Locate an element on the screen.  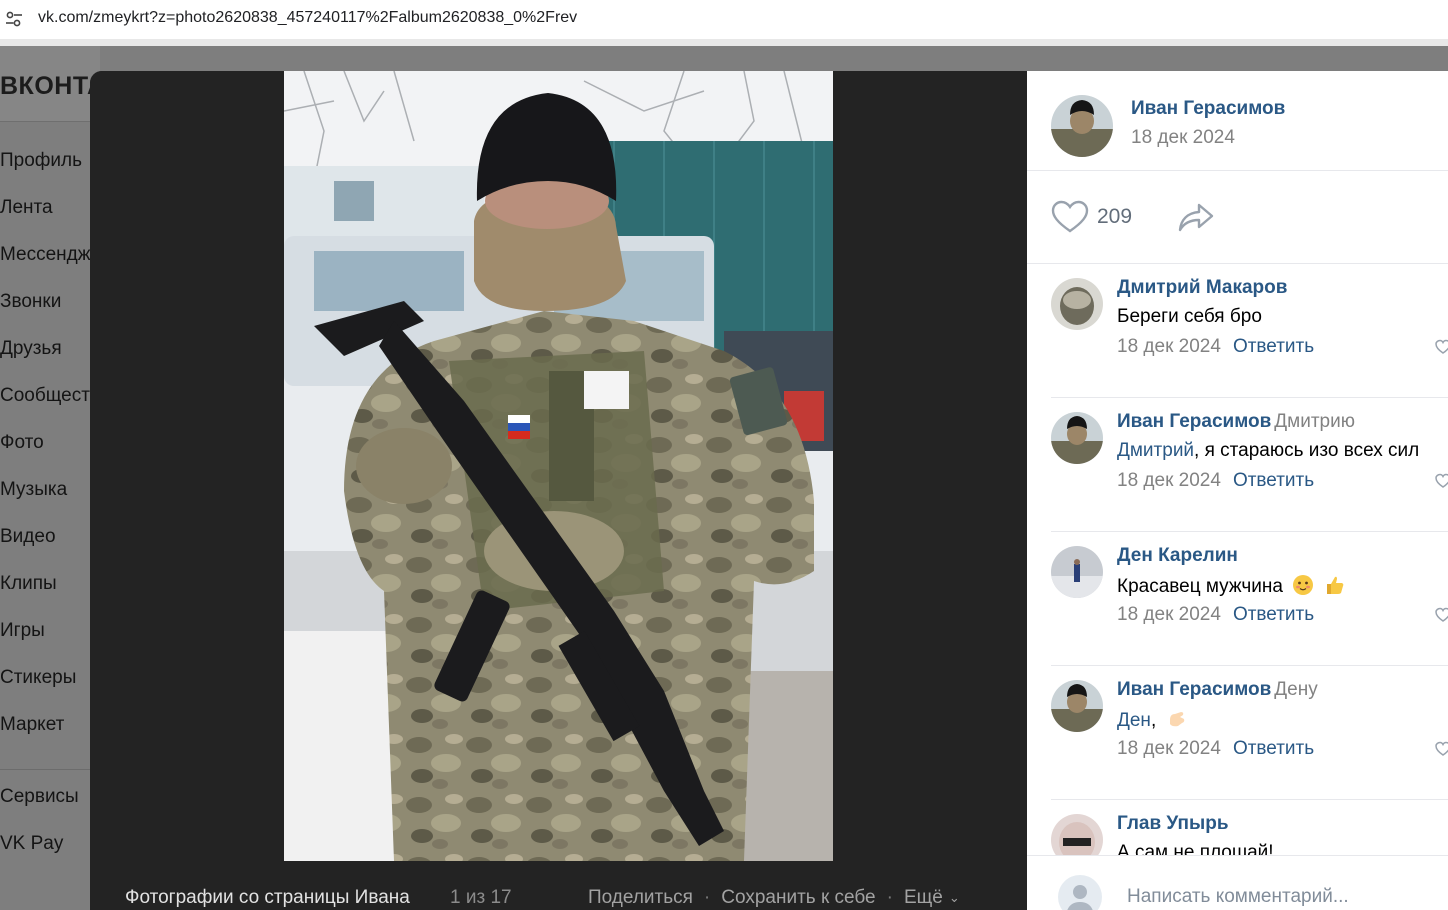
blushing-face-emoji-icon is located at coordinates (1303, 585).